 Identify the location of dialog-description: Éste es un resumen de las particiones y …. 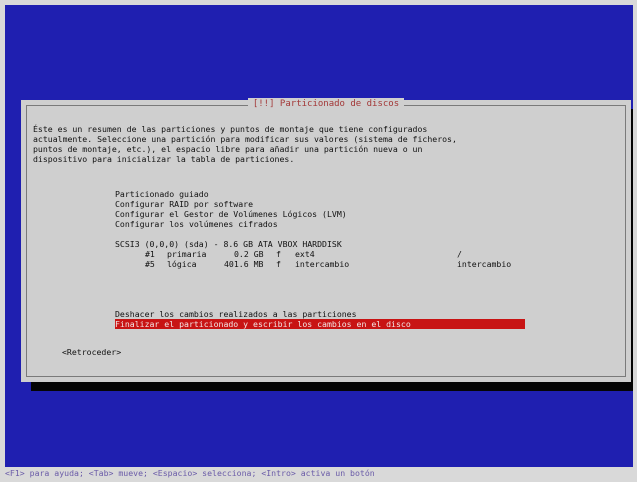
(245, 144).